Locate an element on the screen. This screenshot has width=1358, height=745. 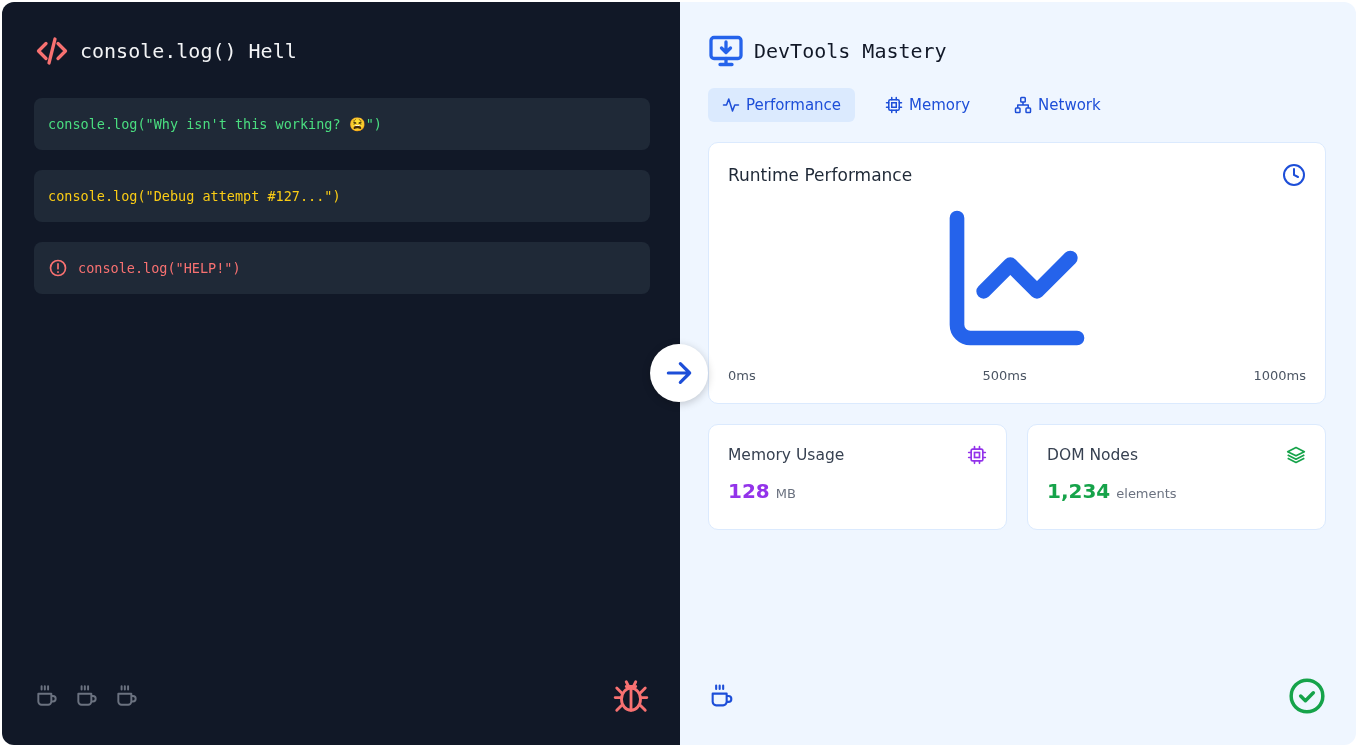
metric-title: Memory Usage is located at coordinates (786, 455).